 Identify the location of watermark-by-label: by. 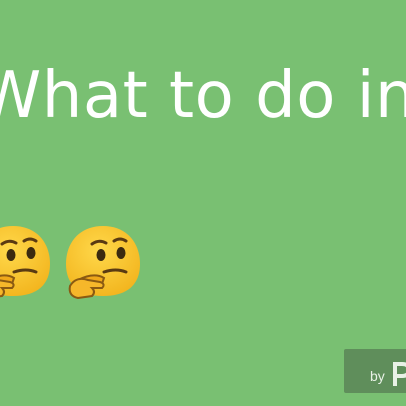
(377, 376).